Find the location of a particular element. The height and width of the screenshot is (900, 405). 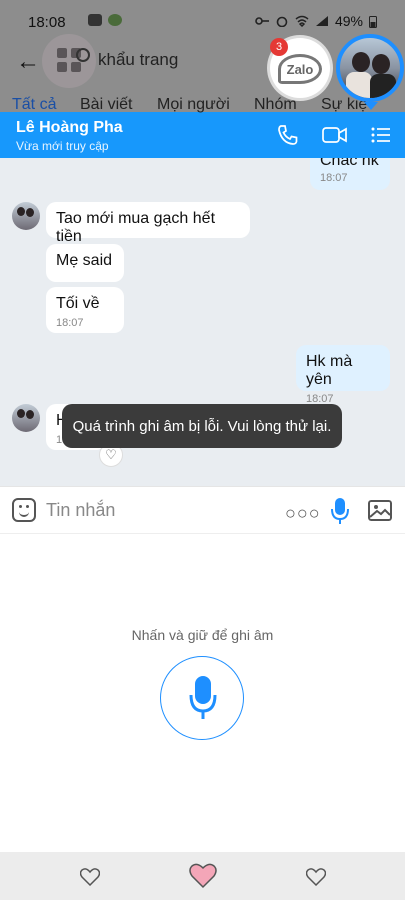

notification-icons is located at coordinates (105, 20).